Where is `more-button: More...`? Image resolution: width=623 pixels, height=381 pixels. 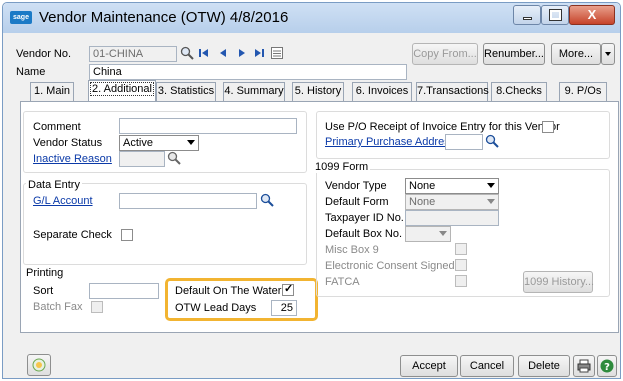
more-button: More... is located at coordinates (576, 54).